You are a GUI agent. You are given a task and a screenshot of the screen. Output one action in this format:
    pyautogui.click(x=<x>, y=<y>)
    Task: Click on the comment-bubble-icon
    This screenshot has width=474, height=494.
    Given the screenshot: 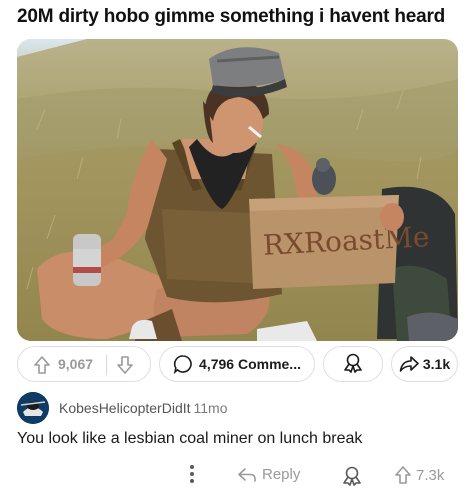 What is the action you would take?
    pyautogui.click(x=183, y=364)
    